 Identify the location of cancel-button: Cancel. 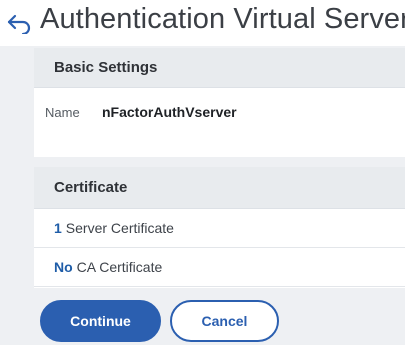
(224, 321).